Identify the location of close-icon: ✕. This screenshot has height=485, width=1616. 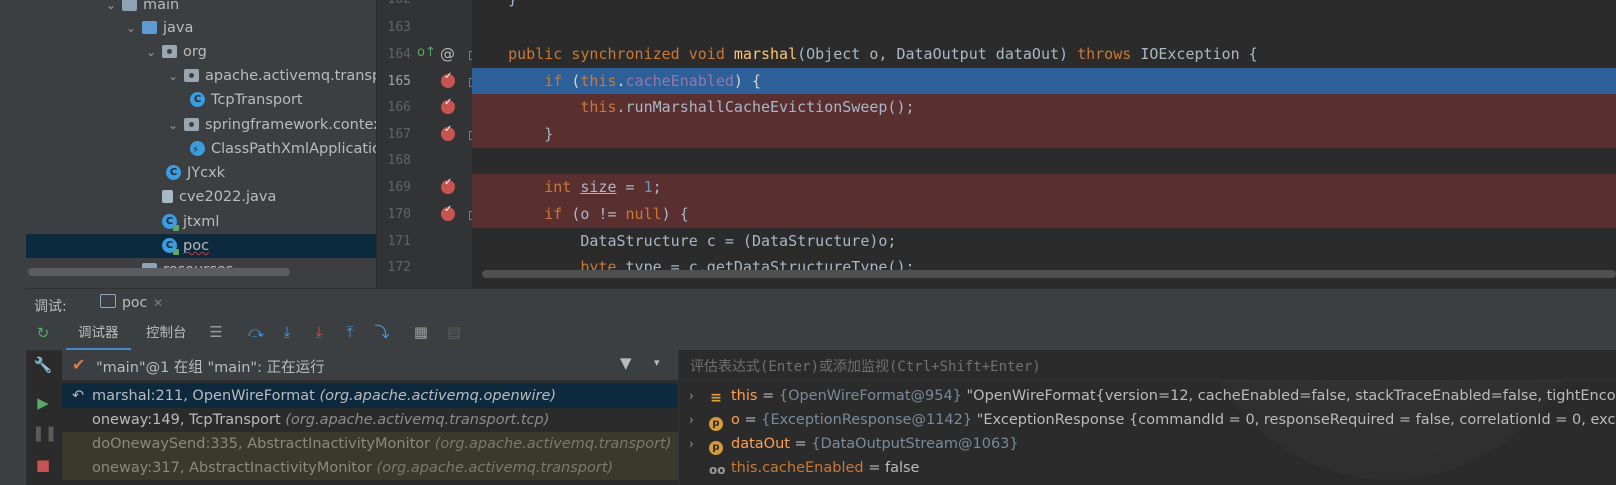
(158, 303).